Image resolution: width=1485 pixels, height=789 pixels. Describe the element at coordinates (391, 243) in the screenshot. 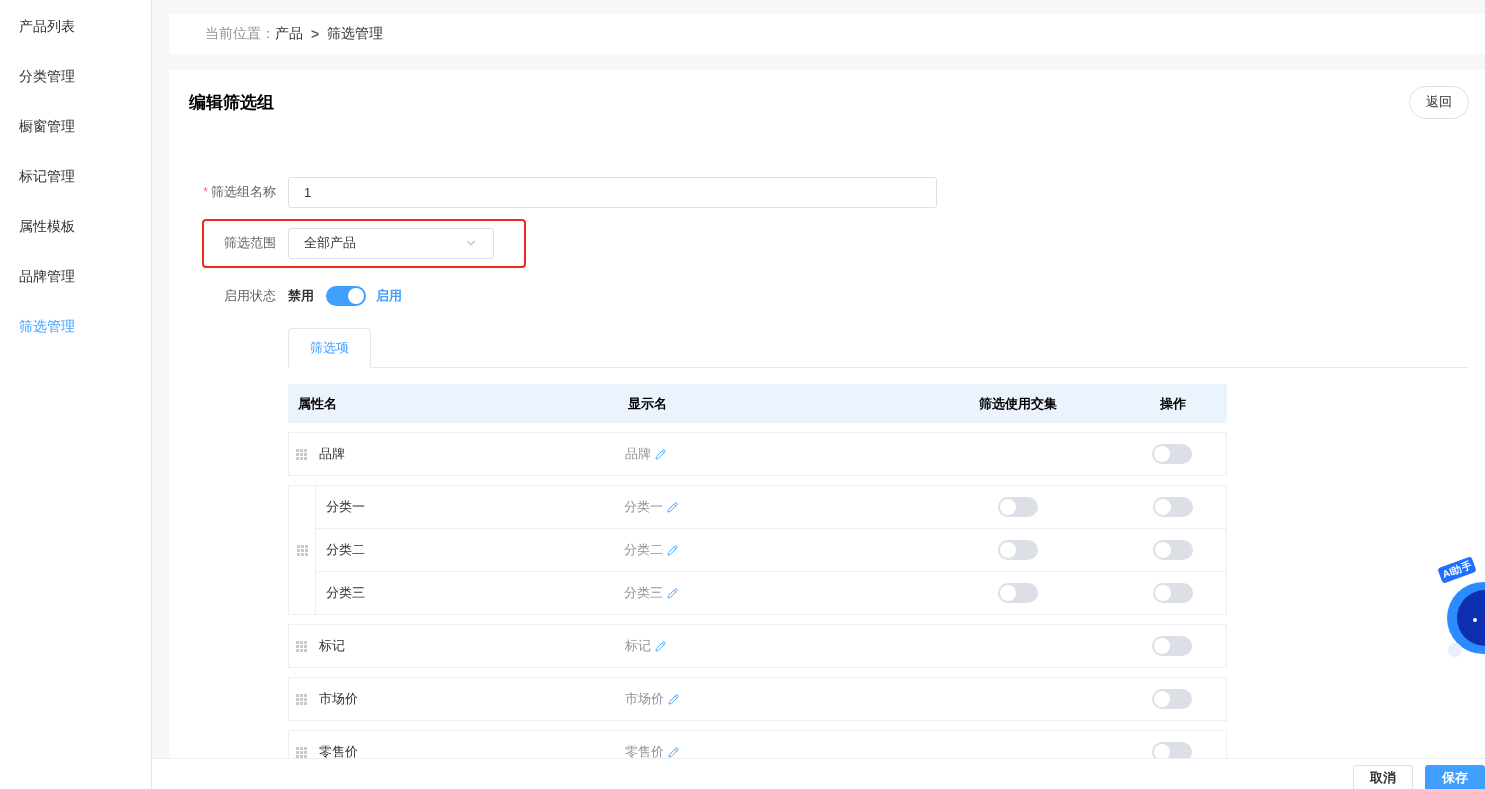

I see `select-field: 全部产品` at that location.